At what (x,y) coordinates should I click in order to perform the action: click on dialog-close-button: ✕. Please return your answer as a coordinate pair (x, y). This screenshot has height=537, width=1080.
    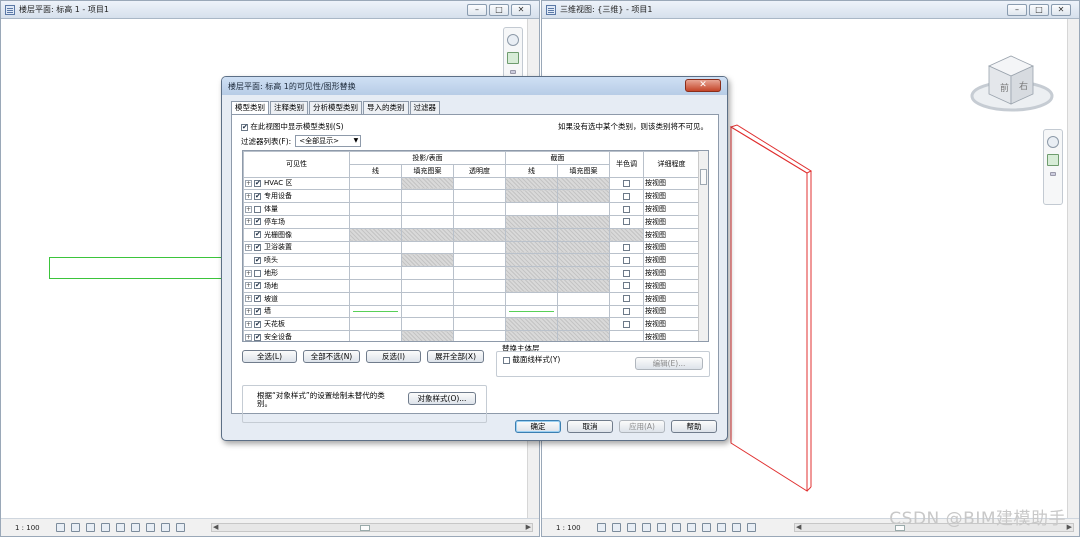
    Looking at the image, I should click on (703, 85).